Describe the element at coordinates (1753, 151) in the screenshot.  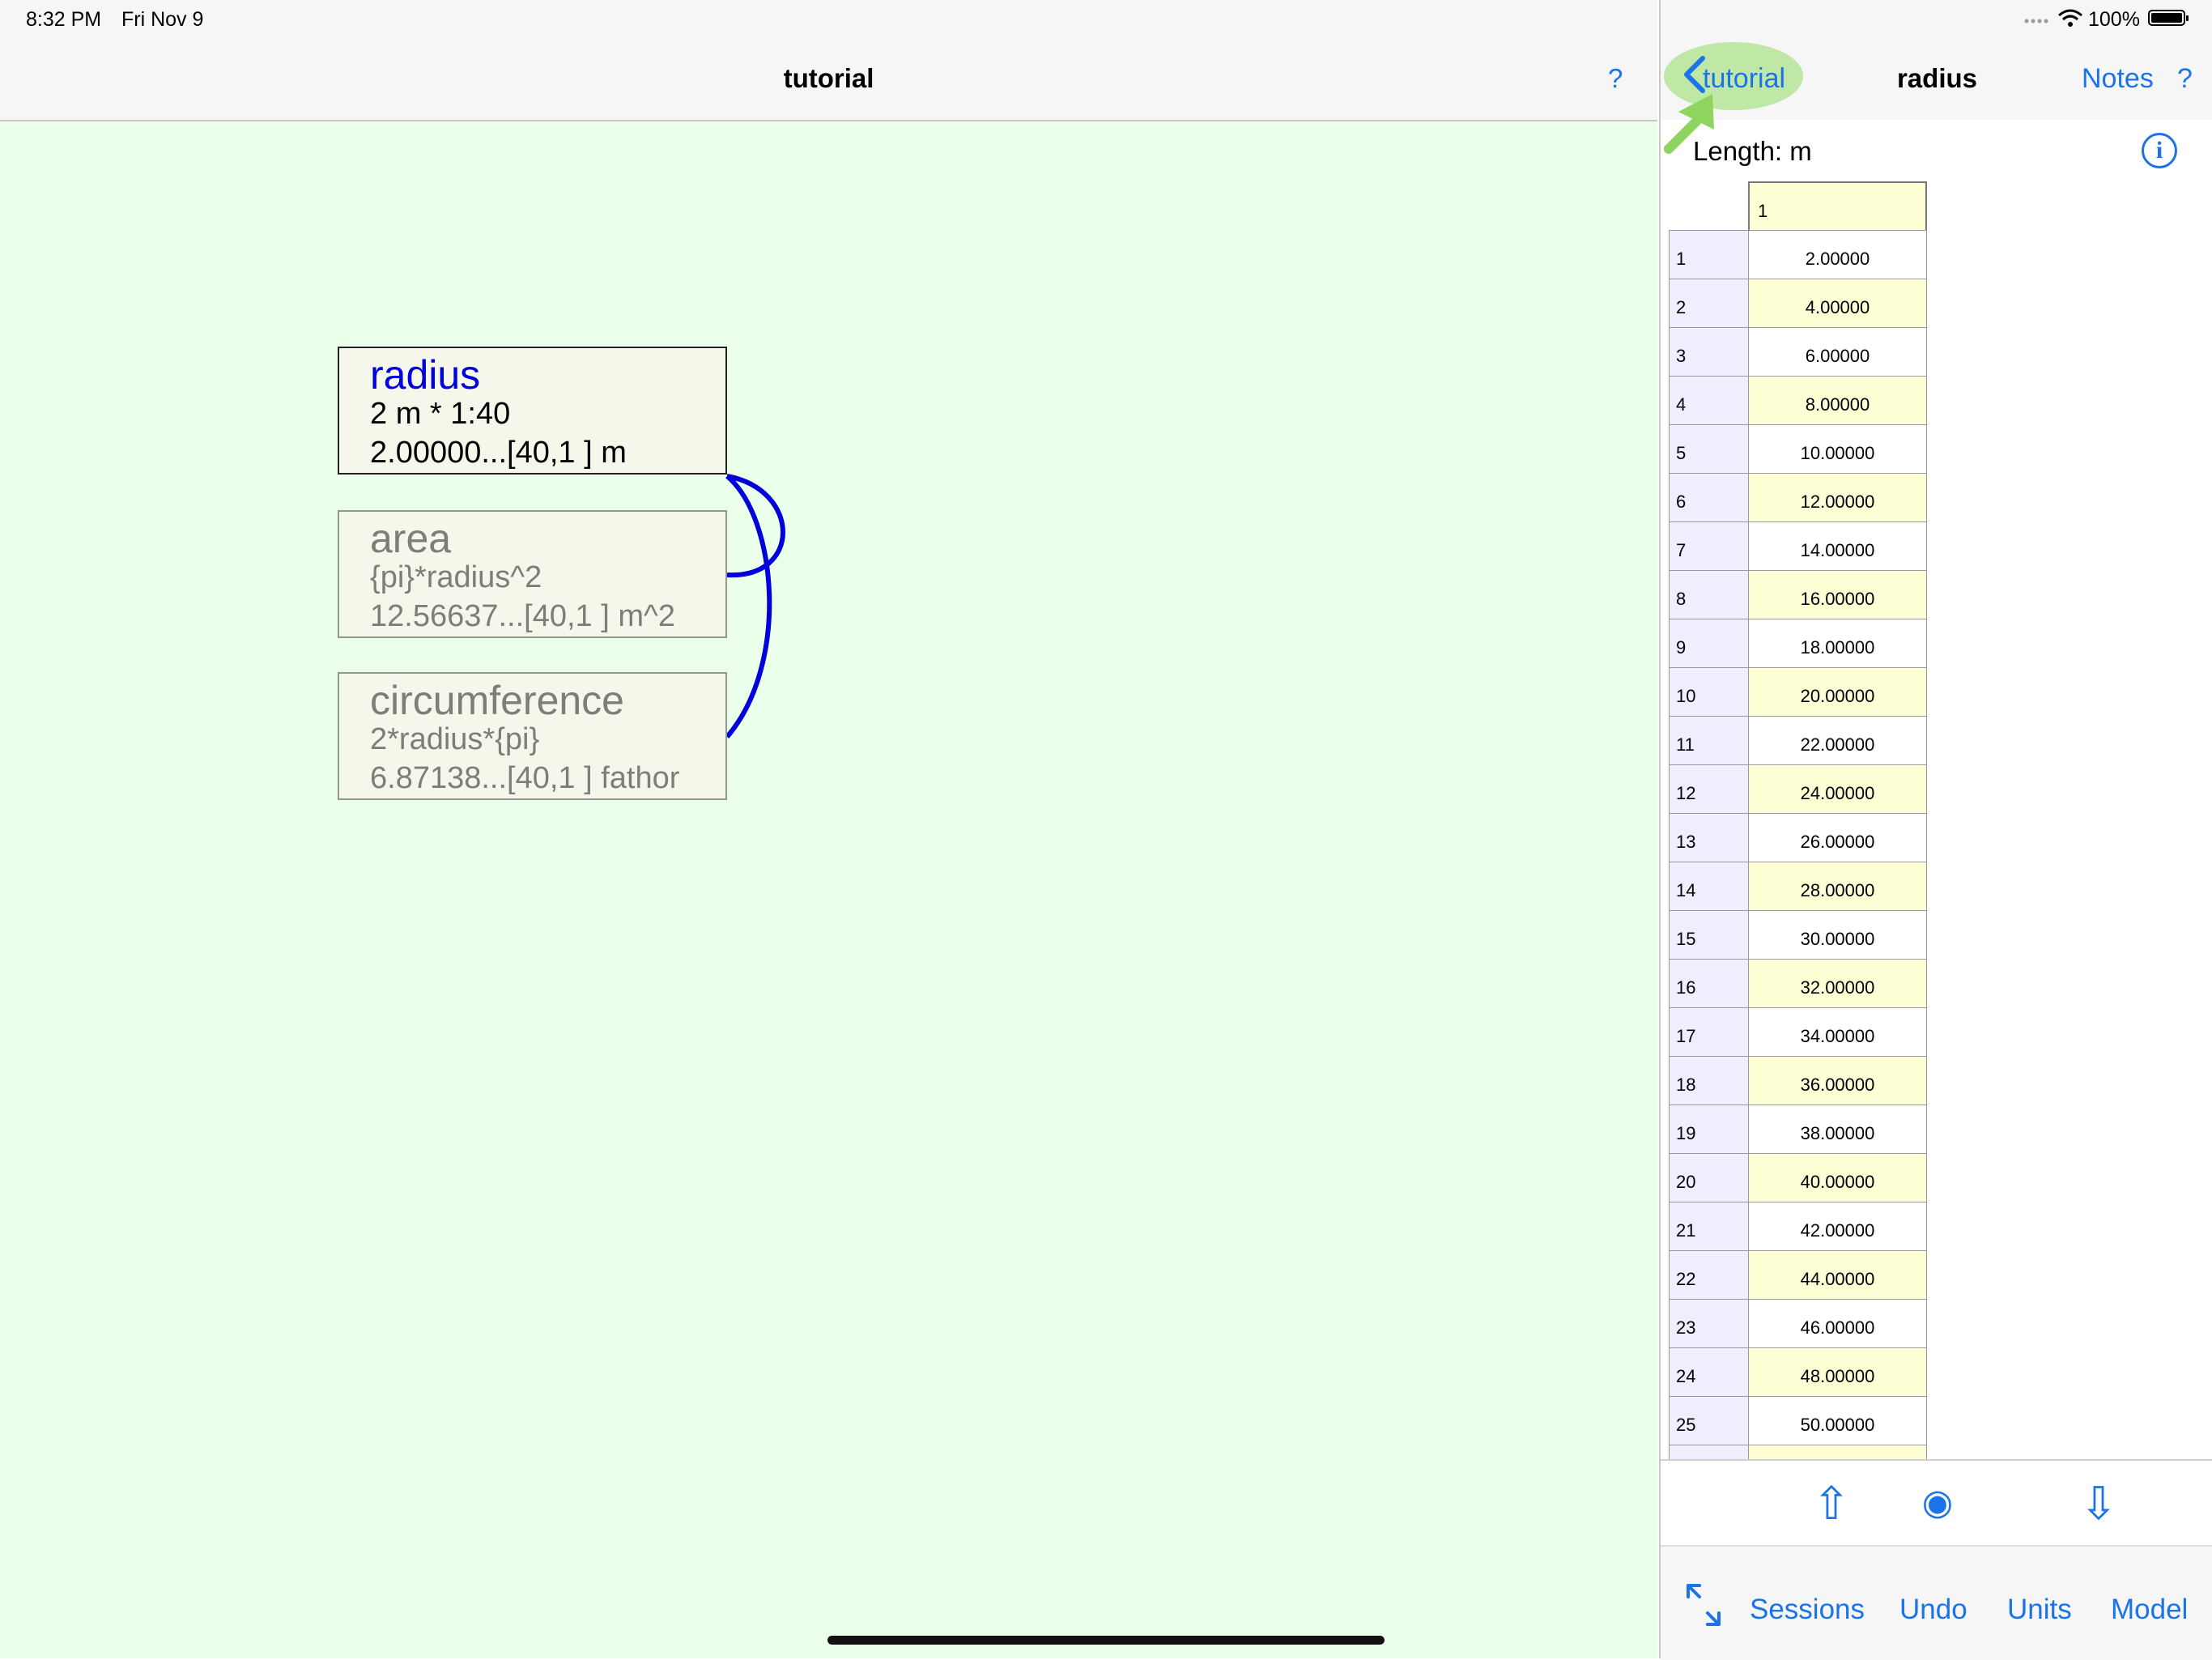
I see `length-unit-label: Length: m` at that location.